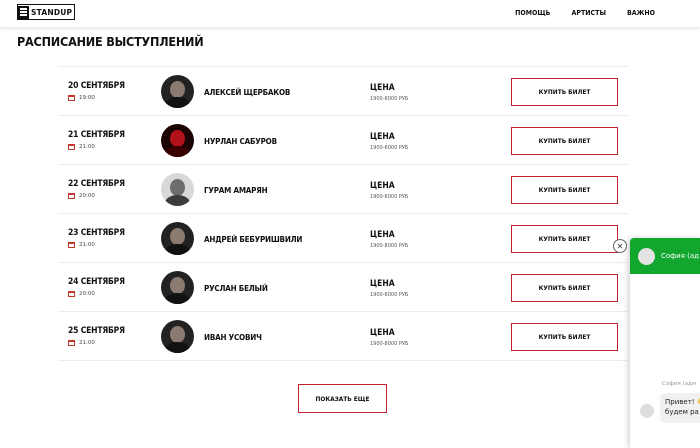 This screenshot has width=700, height=448. I want to click on chat-sender-label: София (адм, so click(679, 384).